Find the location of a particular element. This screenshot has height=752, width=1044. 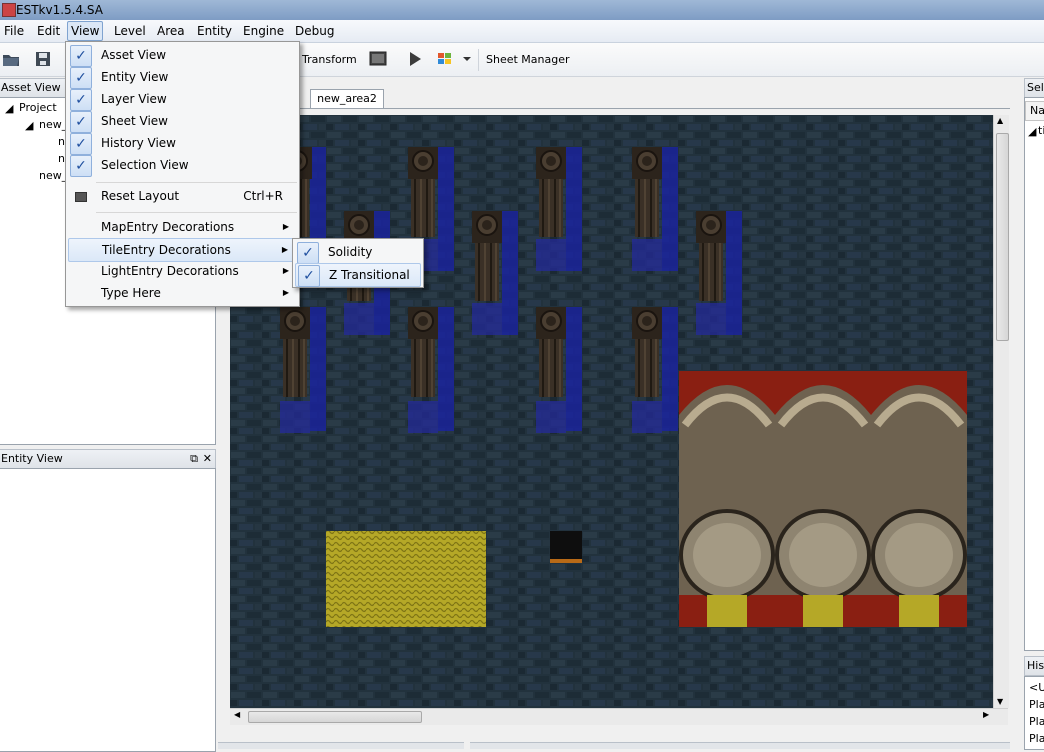

scroll-right-icon: ▶ is located at coordinates (986, 714).